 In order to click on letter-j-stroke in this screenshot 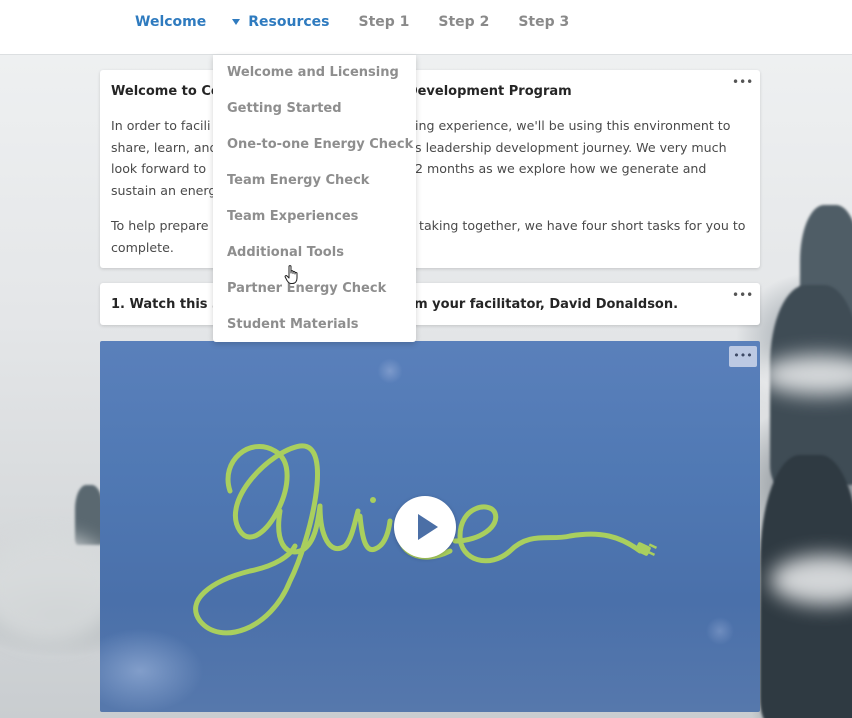, I will do `click(256, 539)`.